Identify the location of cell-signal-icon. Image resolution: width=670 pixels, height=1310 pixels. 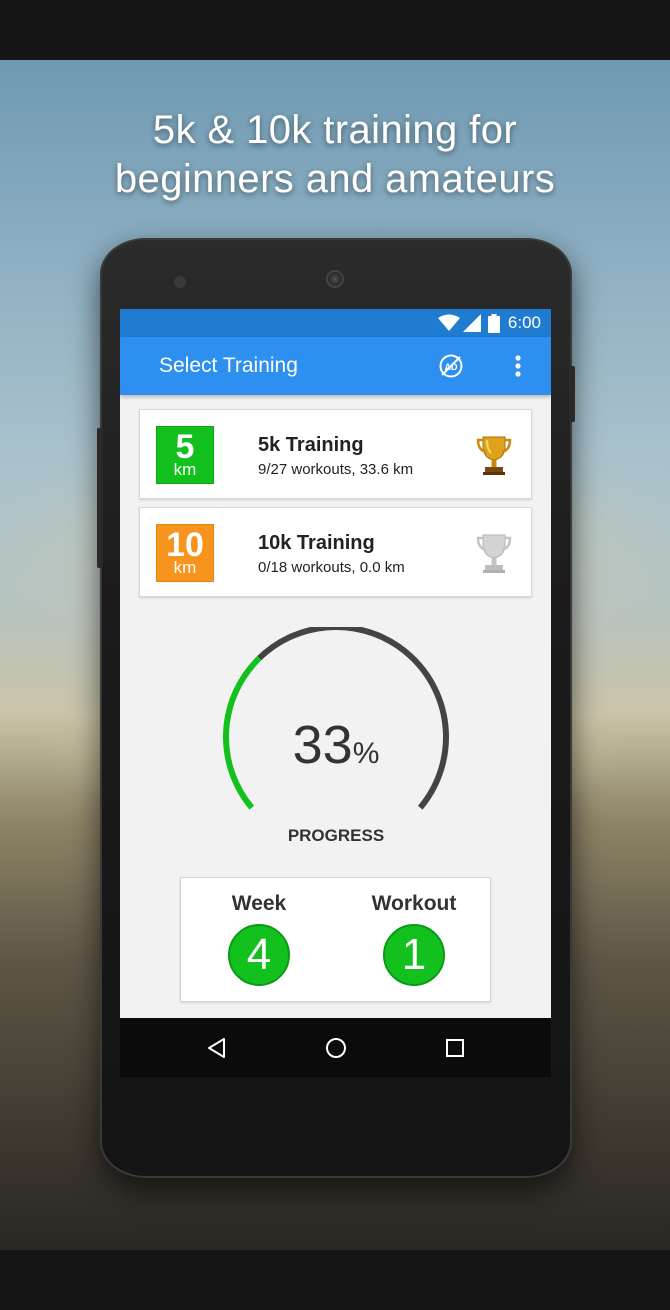
(472, 323).